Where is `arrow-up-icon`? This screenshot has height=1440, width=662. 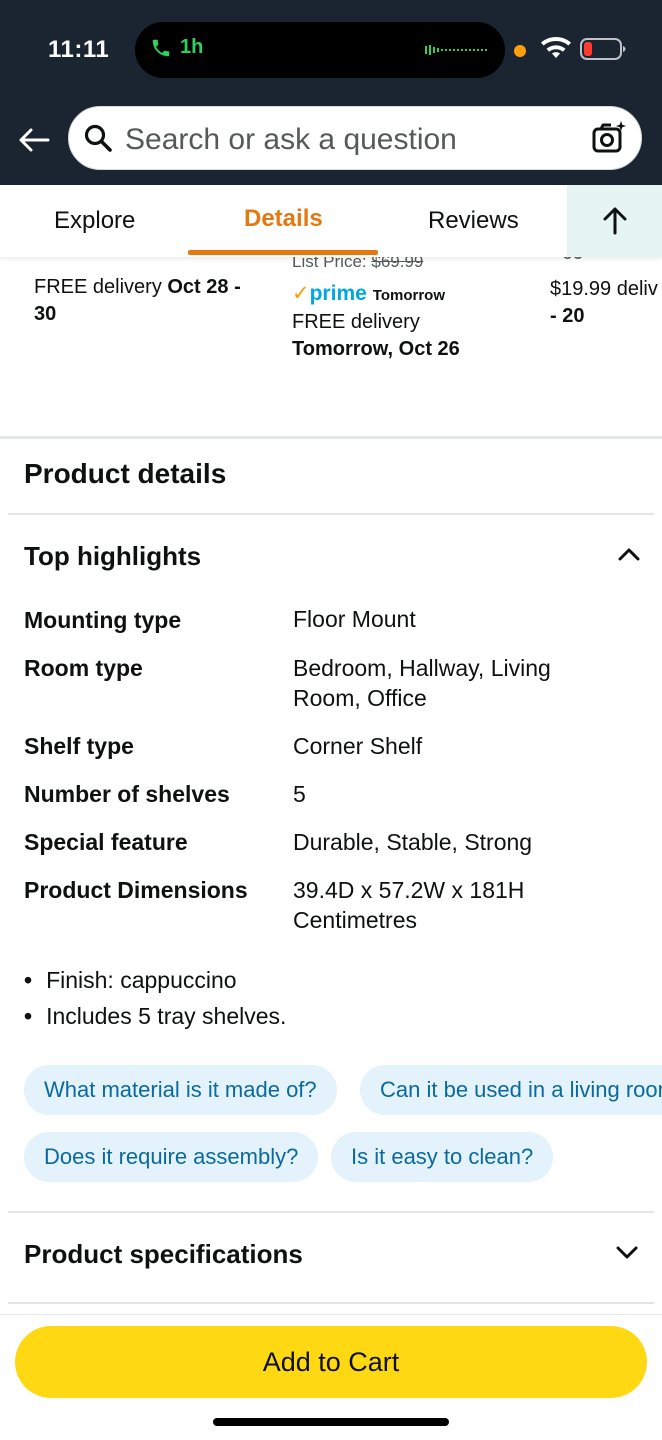 arrow-up-icon is located at coordinates (614, 221).